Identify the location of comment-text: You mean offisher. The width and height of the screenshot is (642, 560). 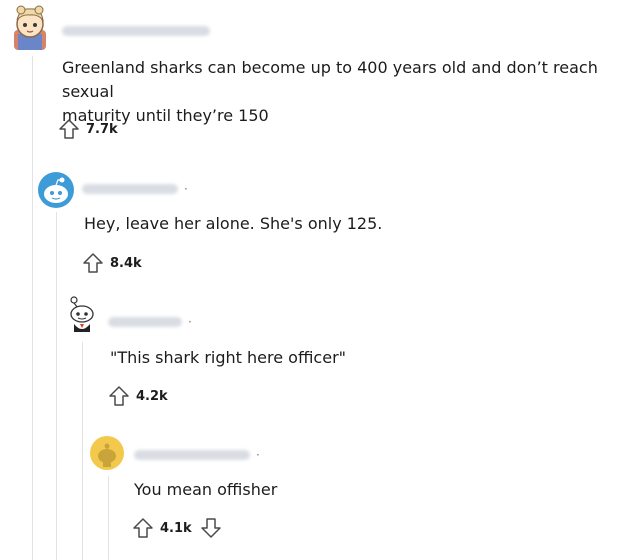
(206, 489).